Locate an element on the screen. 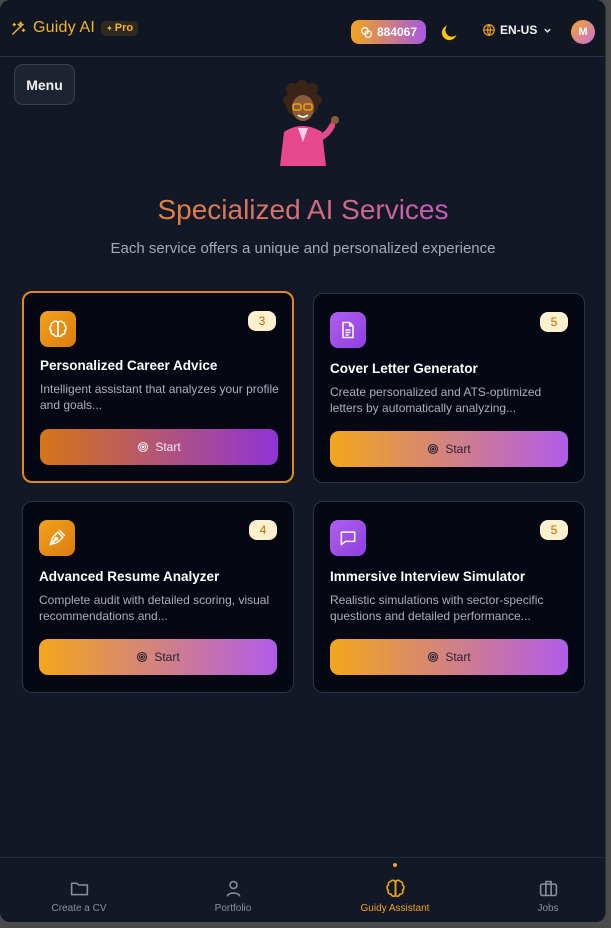 Image resolution: width=611 pixels, height=928 pixels. nav-jobs: Jobs is located at coordinates (548, 896).